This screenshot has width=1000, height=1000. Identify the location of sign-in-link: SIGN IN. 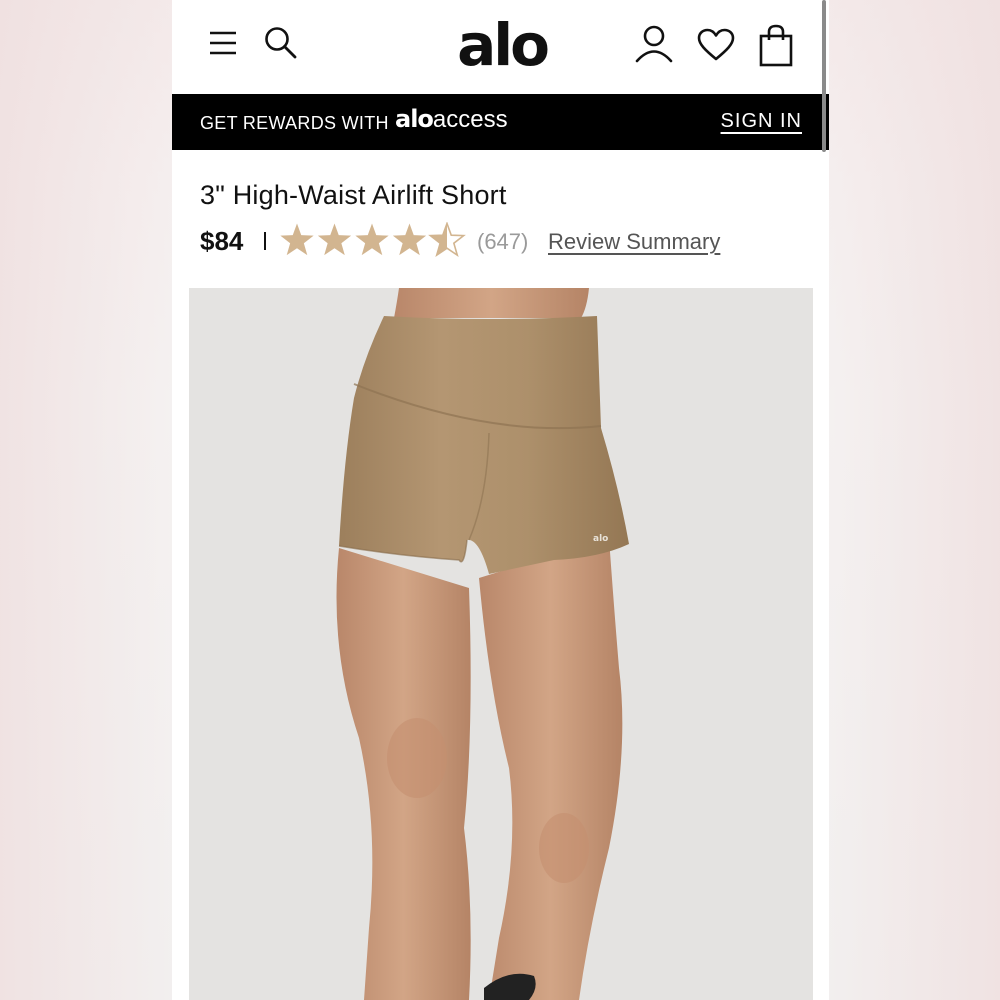
(761, 121).